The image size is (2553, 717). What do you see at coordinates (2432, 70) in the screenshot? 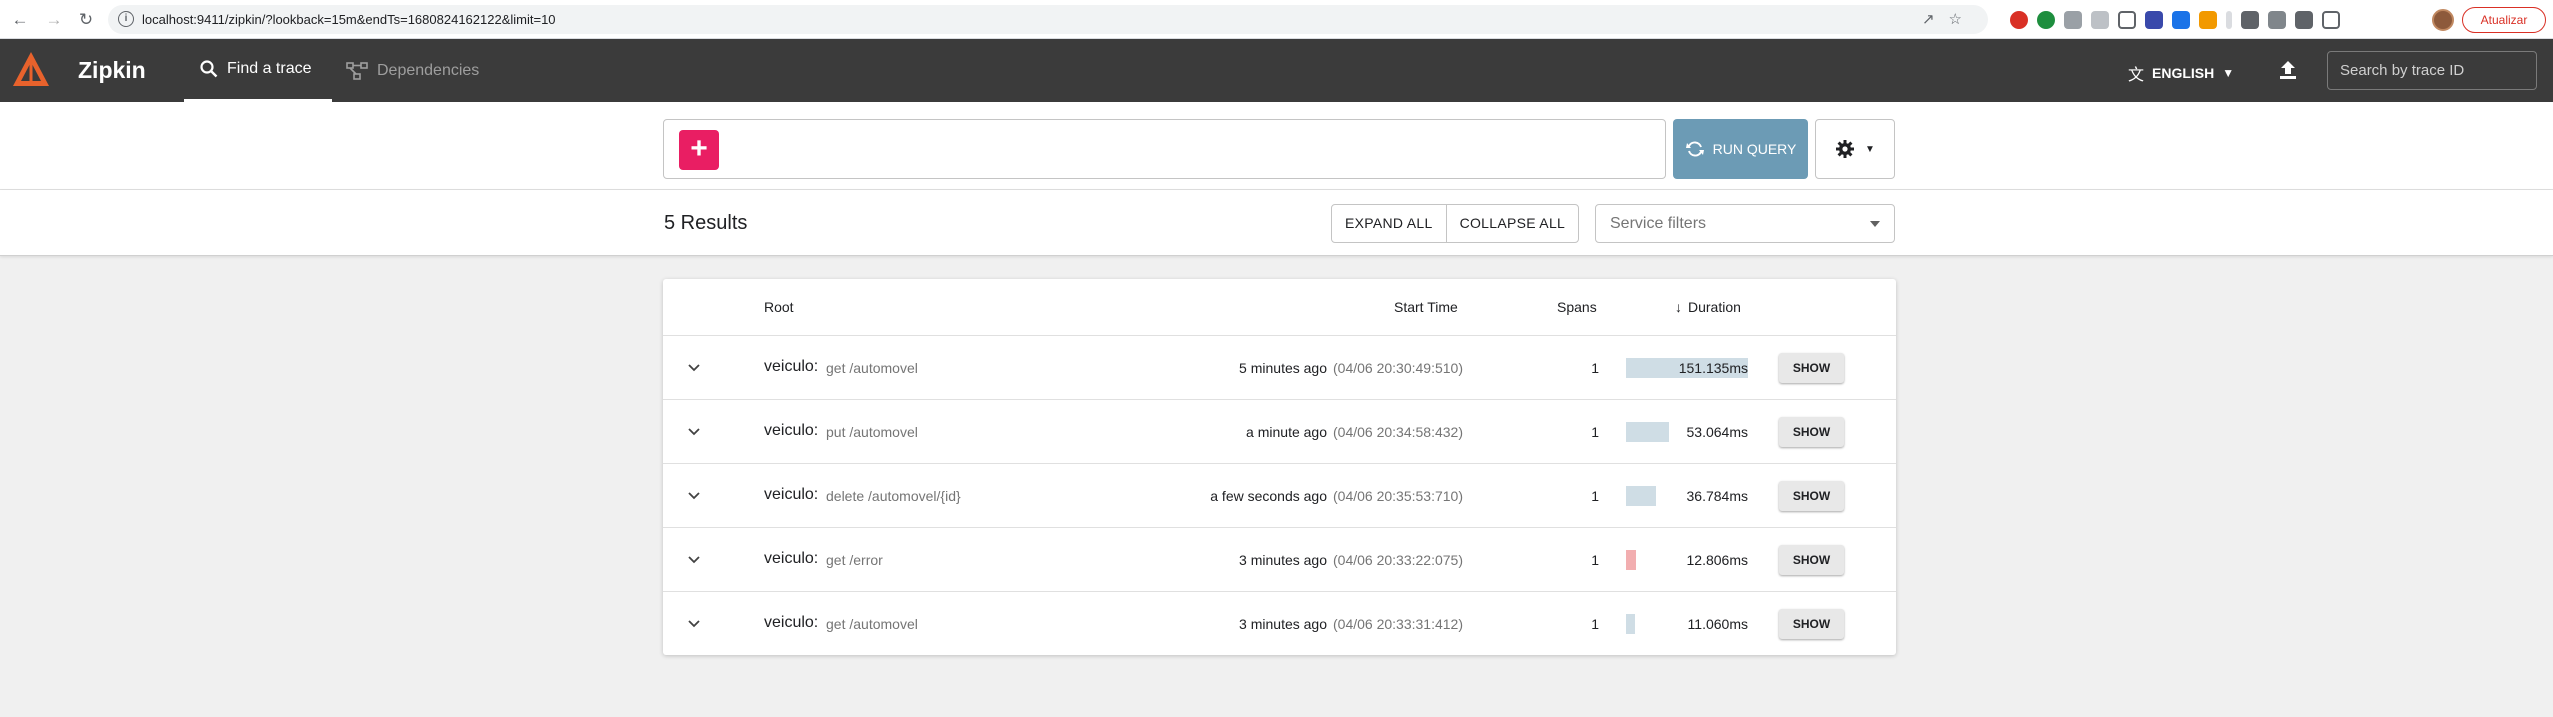
I see `trace-id-search-input` at bounding box center [2432, 70].